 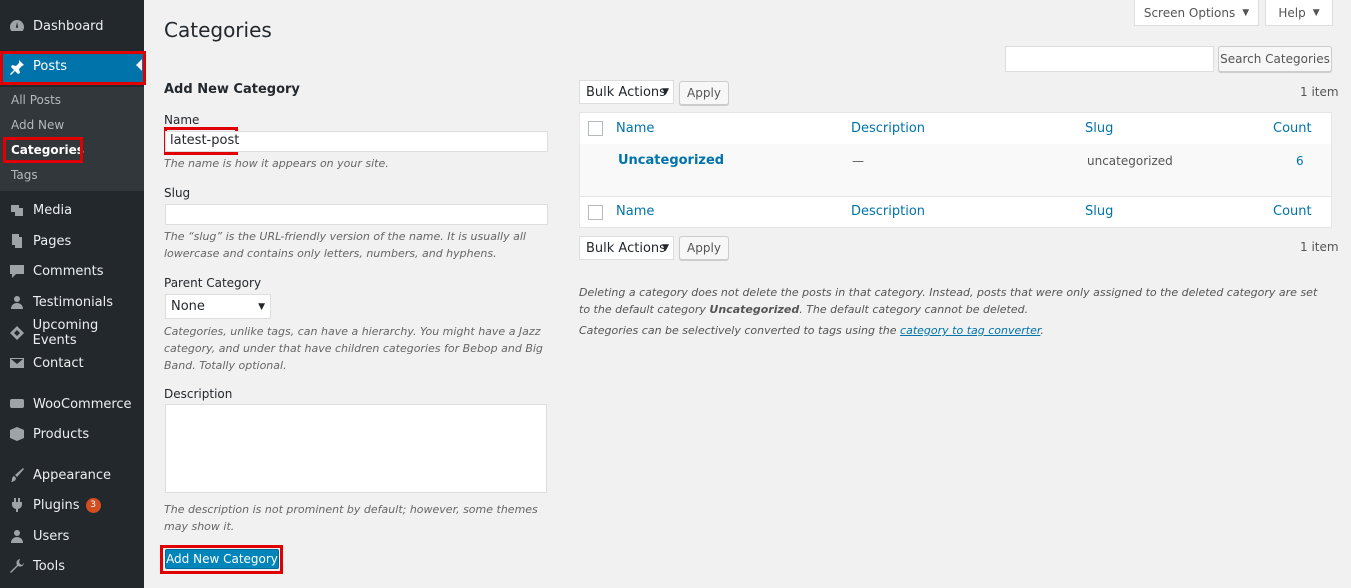 I want to click on submenu-add-new: Add New, so click(x=37, y=125).